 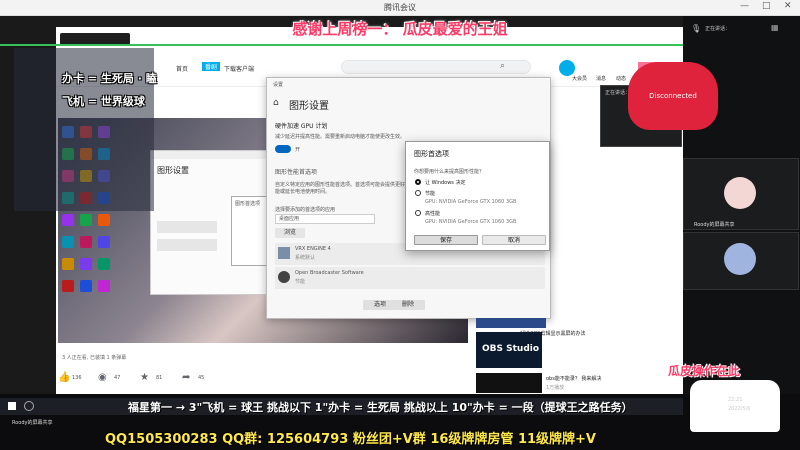 I want to click on app-pref: 系统默认, so click(x=305, y=258).